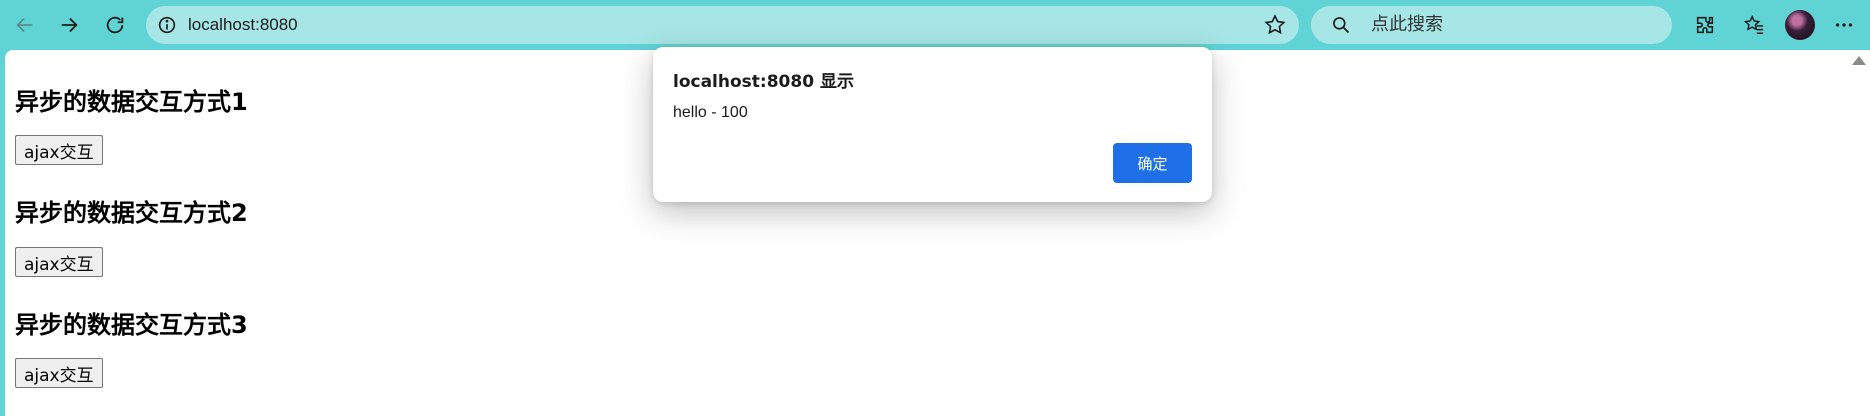 Image resolution: width=1870 pixels, height=416 pixels. I want to click on dialog-message: hello - 100, so click(710, 112).